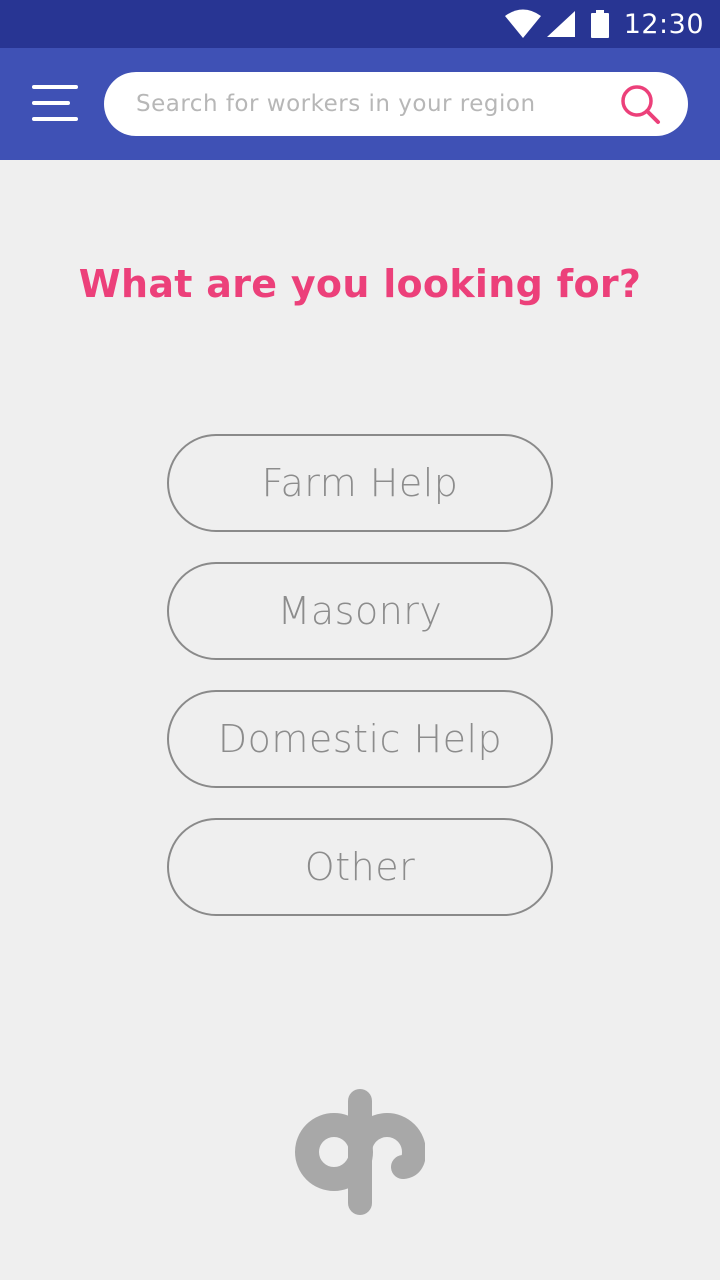 The image size is (720, 1280). Describe the element at coordinates (360, 867) in the screenshot. I see `other-button: Other` at that location.